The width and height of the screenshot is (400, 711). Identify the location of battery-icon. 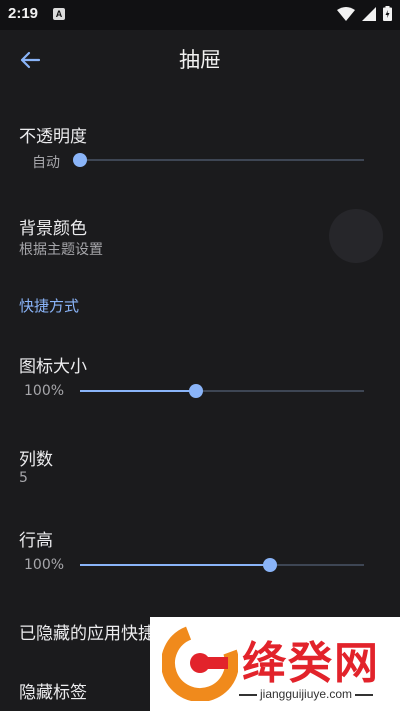
(387, 13).